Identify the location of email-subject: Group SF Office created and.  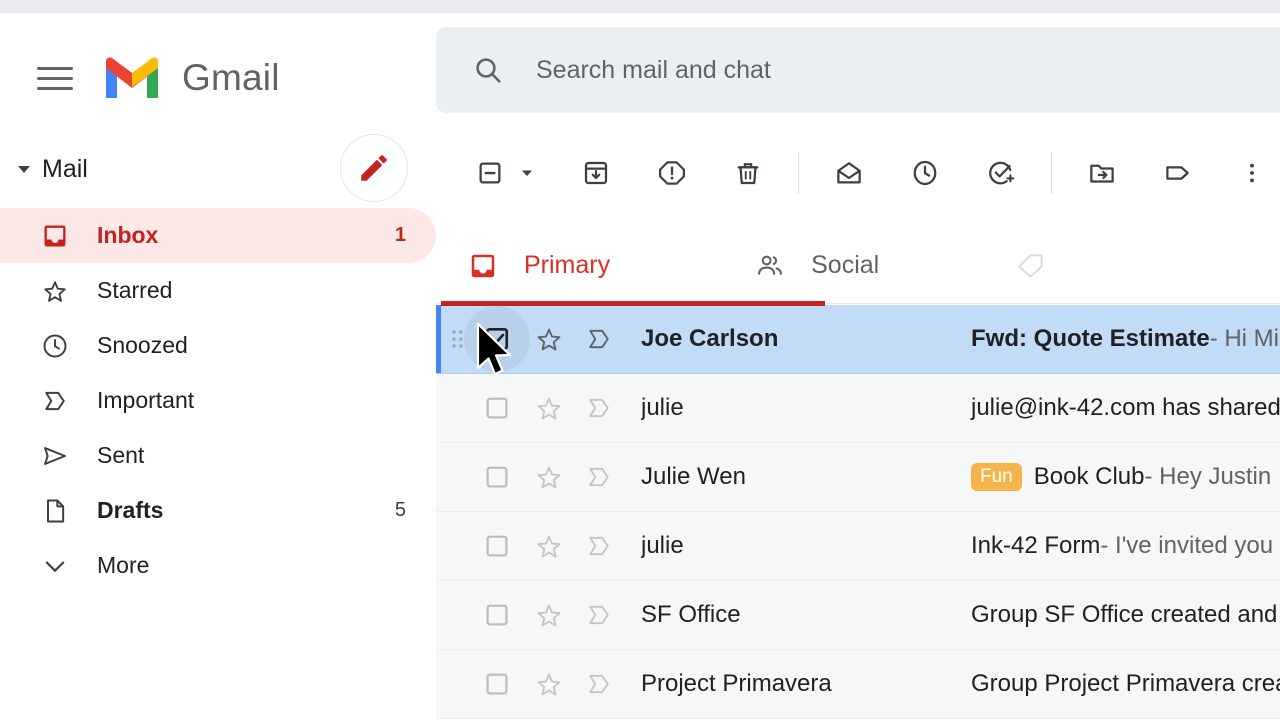
(1124, 614).